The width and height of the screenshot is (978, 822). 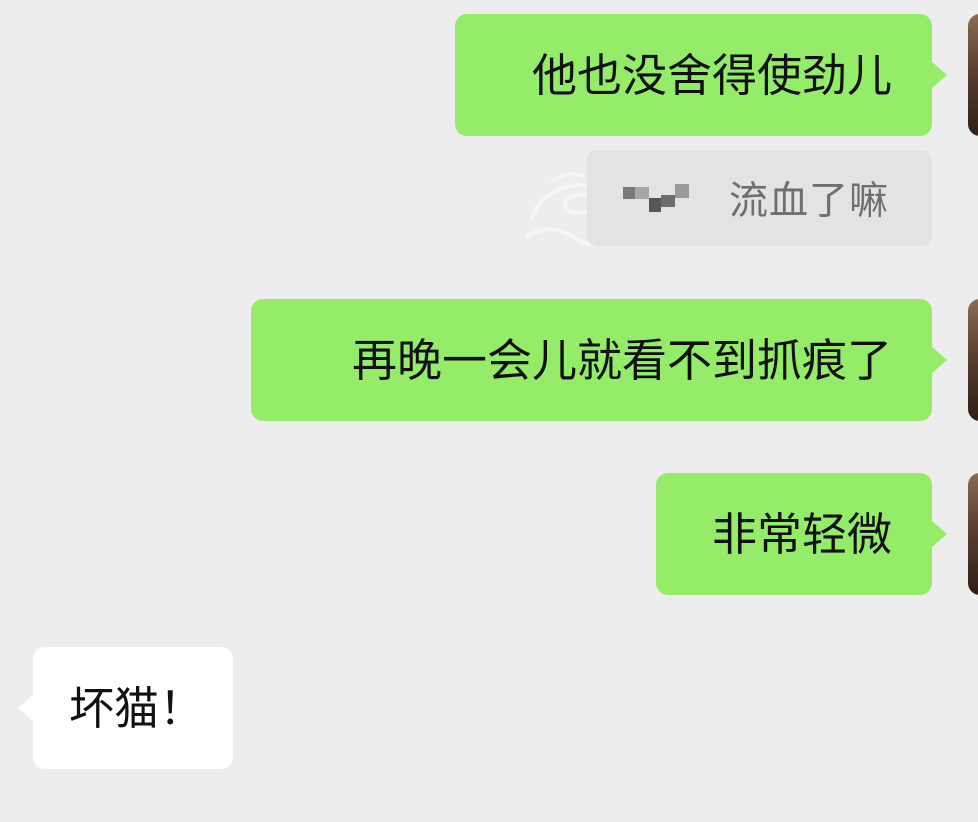 I want to click on quoted-message: 流血了嘛, so click(x=759, y=198).